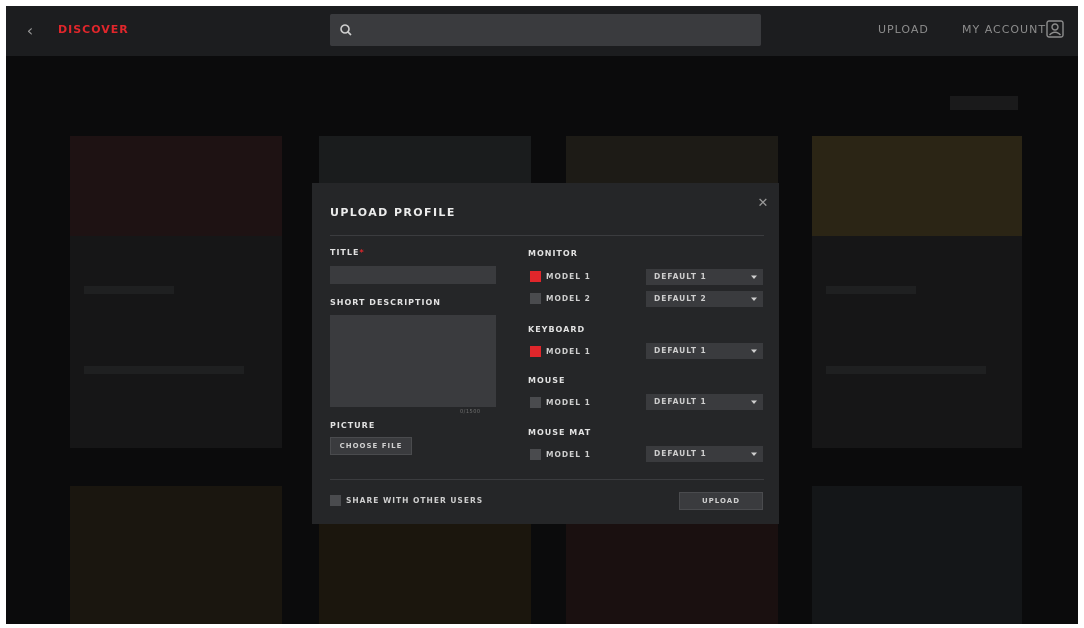  Describe the element at coordinates (568, 298) in the screenshot. I see `monitor-model-2-label: MODEL 2` at that location.